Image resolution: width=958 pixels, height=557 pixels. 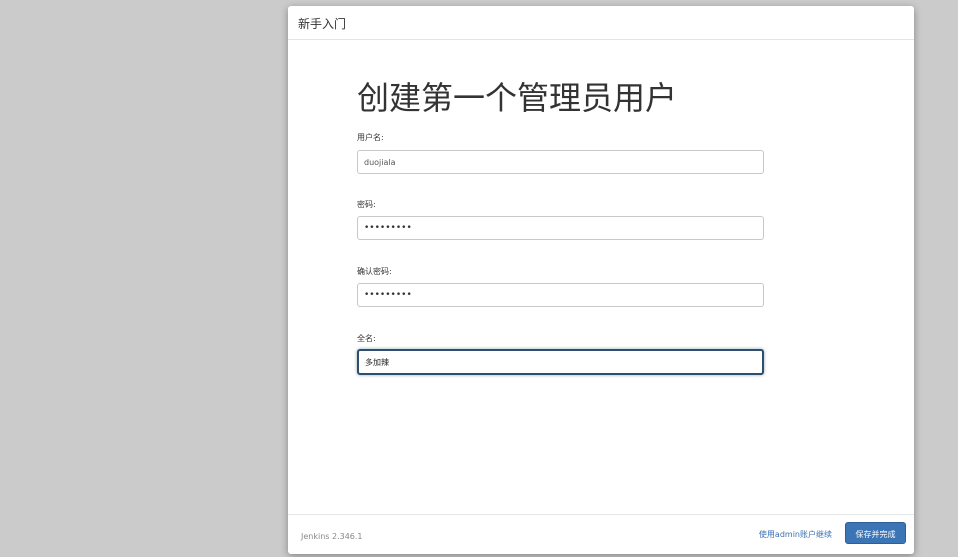 What do you see at coordinates (322, 24) in the screenshot?
I see `dialog-title: 新手入门` at bounding box center [322, 24].